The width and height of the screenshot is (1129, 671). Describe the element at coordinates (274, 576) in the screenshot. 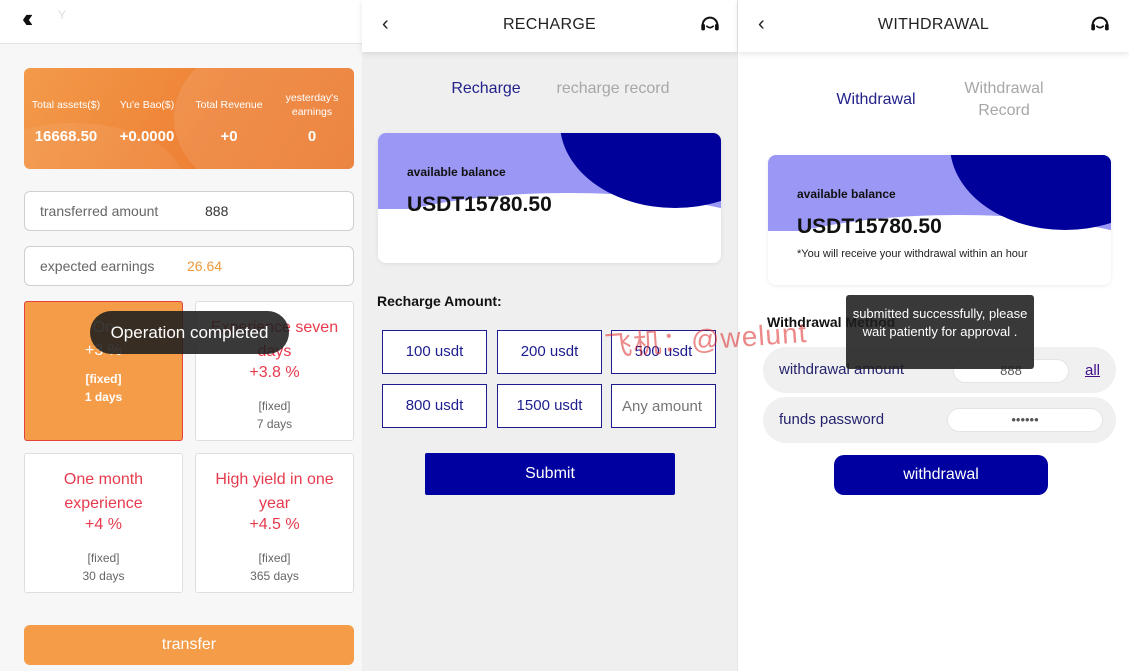

I see `plan-days: 365 days` at that location.